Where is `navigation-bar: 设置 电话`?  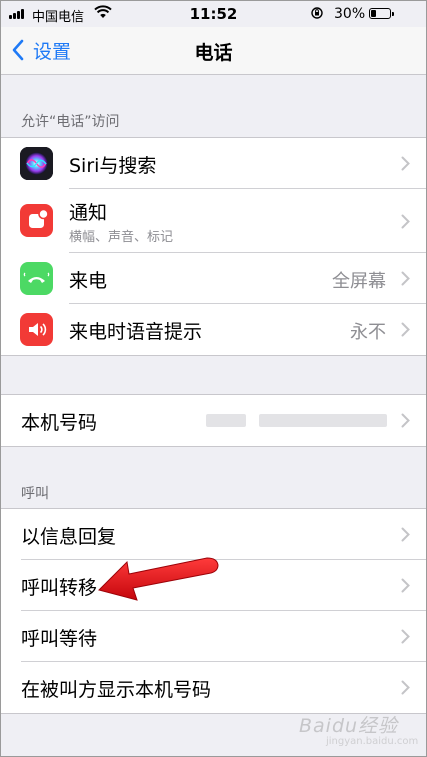 navigation-bar: 设置 电话 is located at coordinates (213, 51).